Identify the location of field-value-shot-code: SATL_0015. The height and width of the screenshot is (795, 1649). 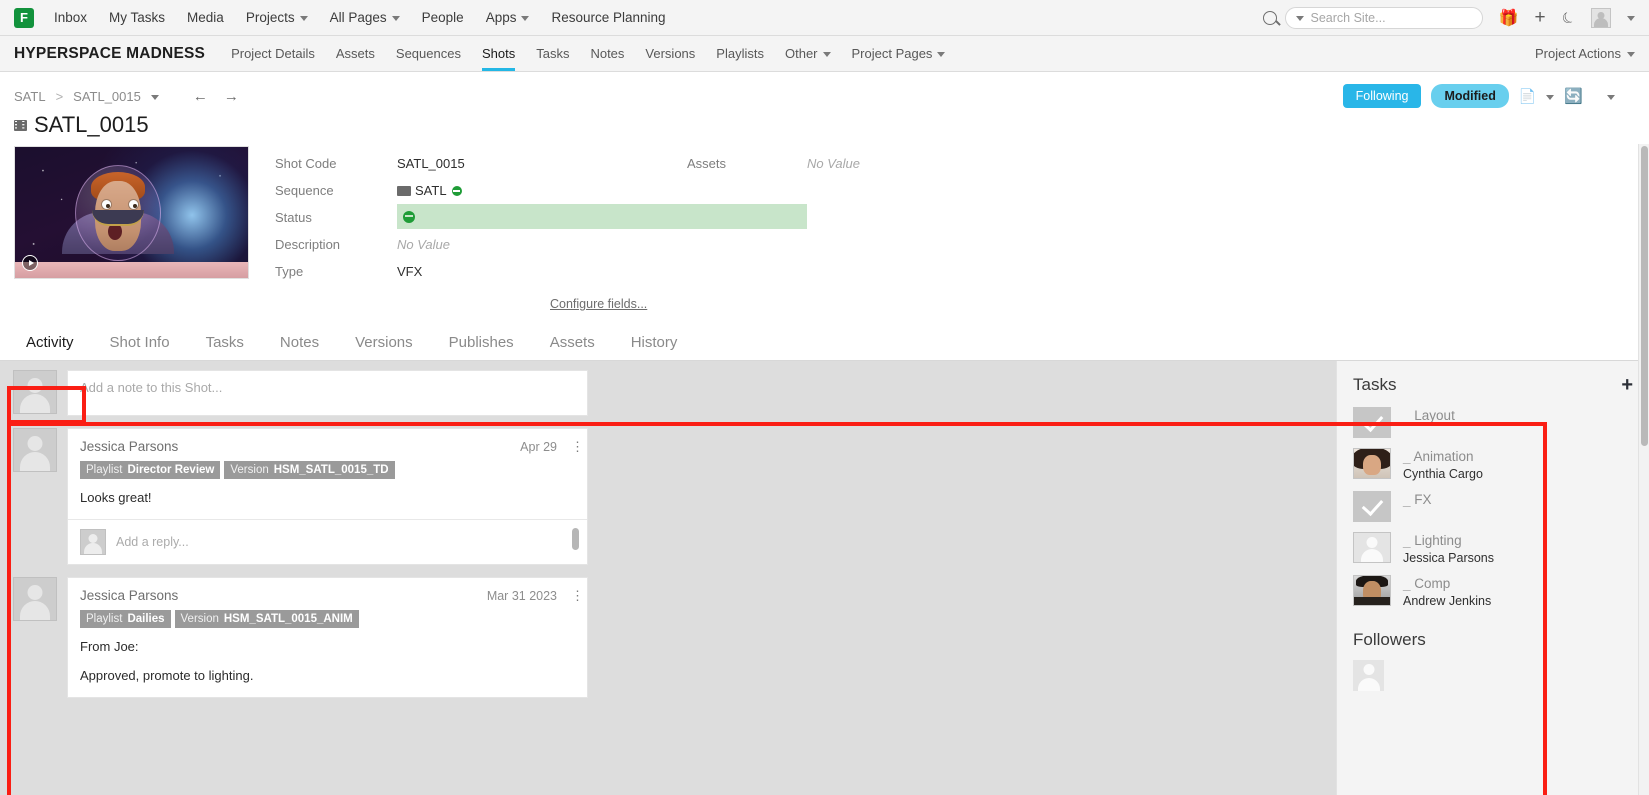
(542, 163).